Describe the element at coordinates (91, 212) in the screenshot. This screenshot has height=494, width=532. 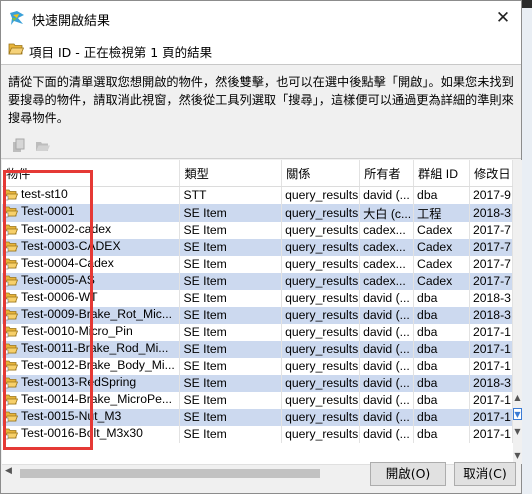
I see `object-name-cell: Test-0001` at that location.